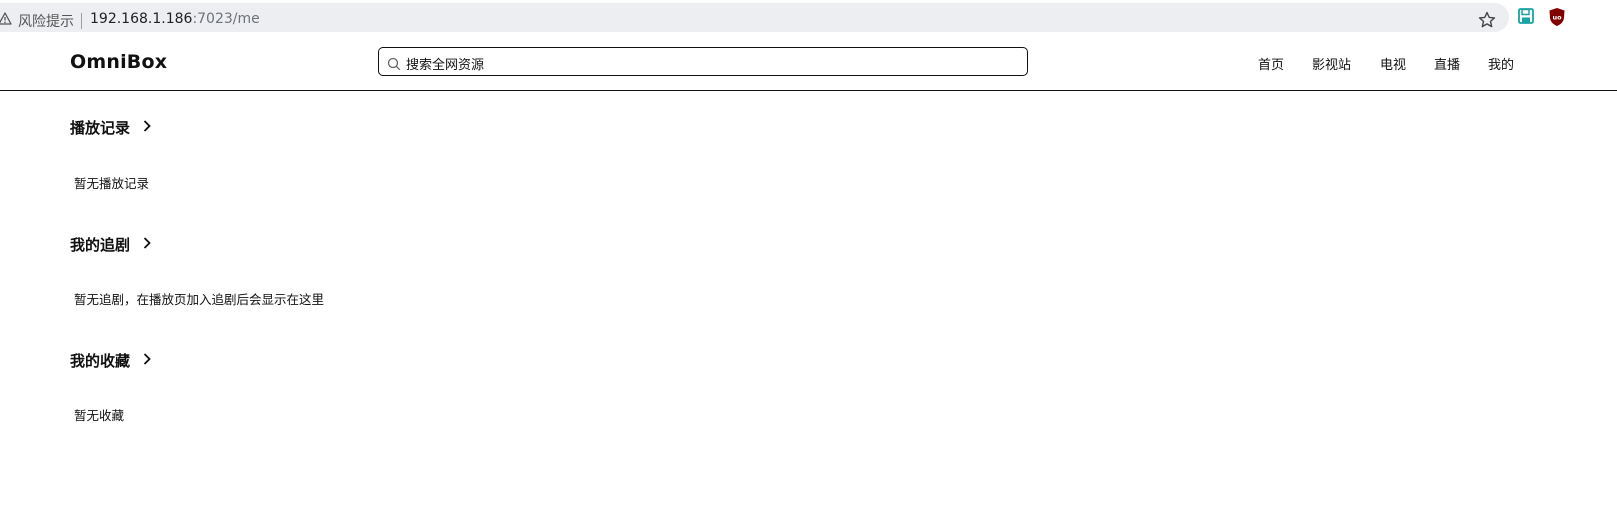 The height and width of the screenshot is (524, 1617). I want to click on security-warning-label: 风险提示, so click(46, 21).